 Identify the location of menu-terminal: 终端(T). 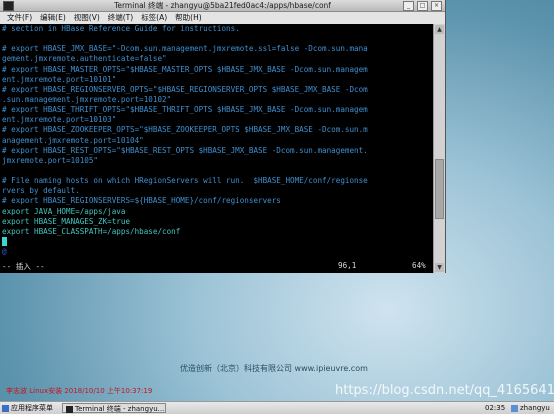
(120, 18).